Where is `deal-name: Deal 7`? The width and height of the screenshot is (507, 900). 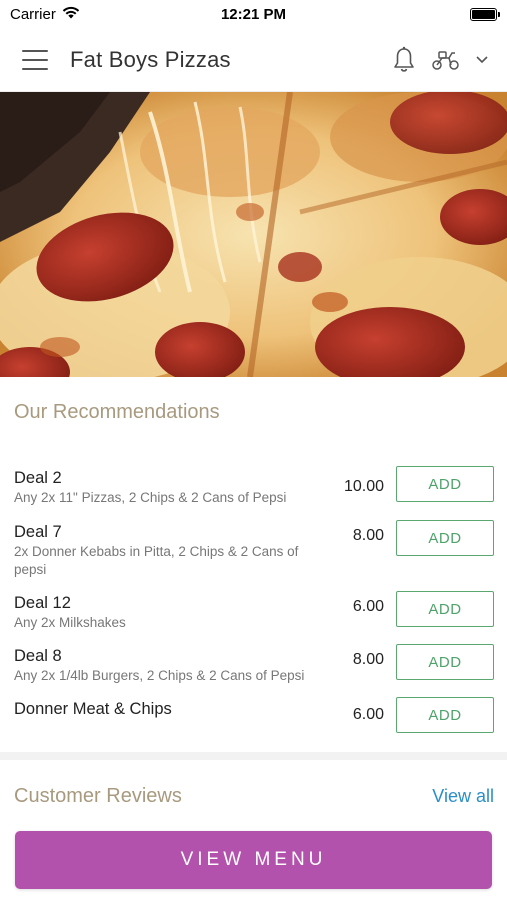 deal-name: Deal 7 is located at coordinates (38, 532).